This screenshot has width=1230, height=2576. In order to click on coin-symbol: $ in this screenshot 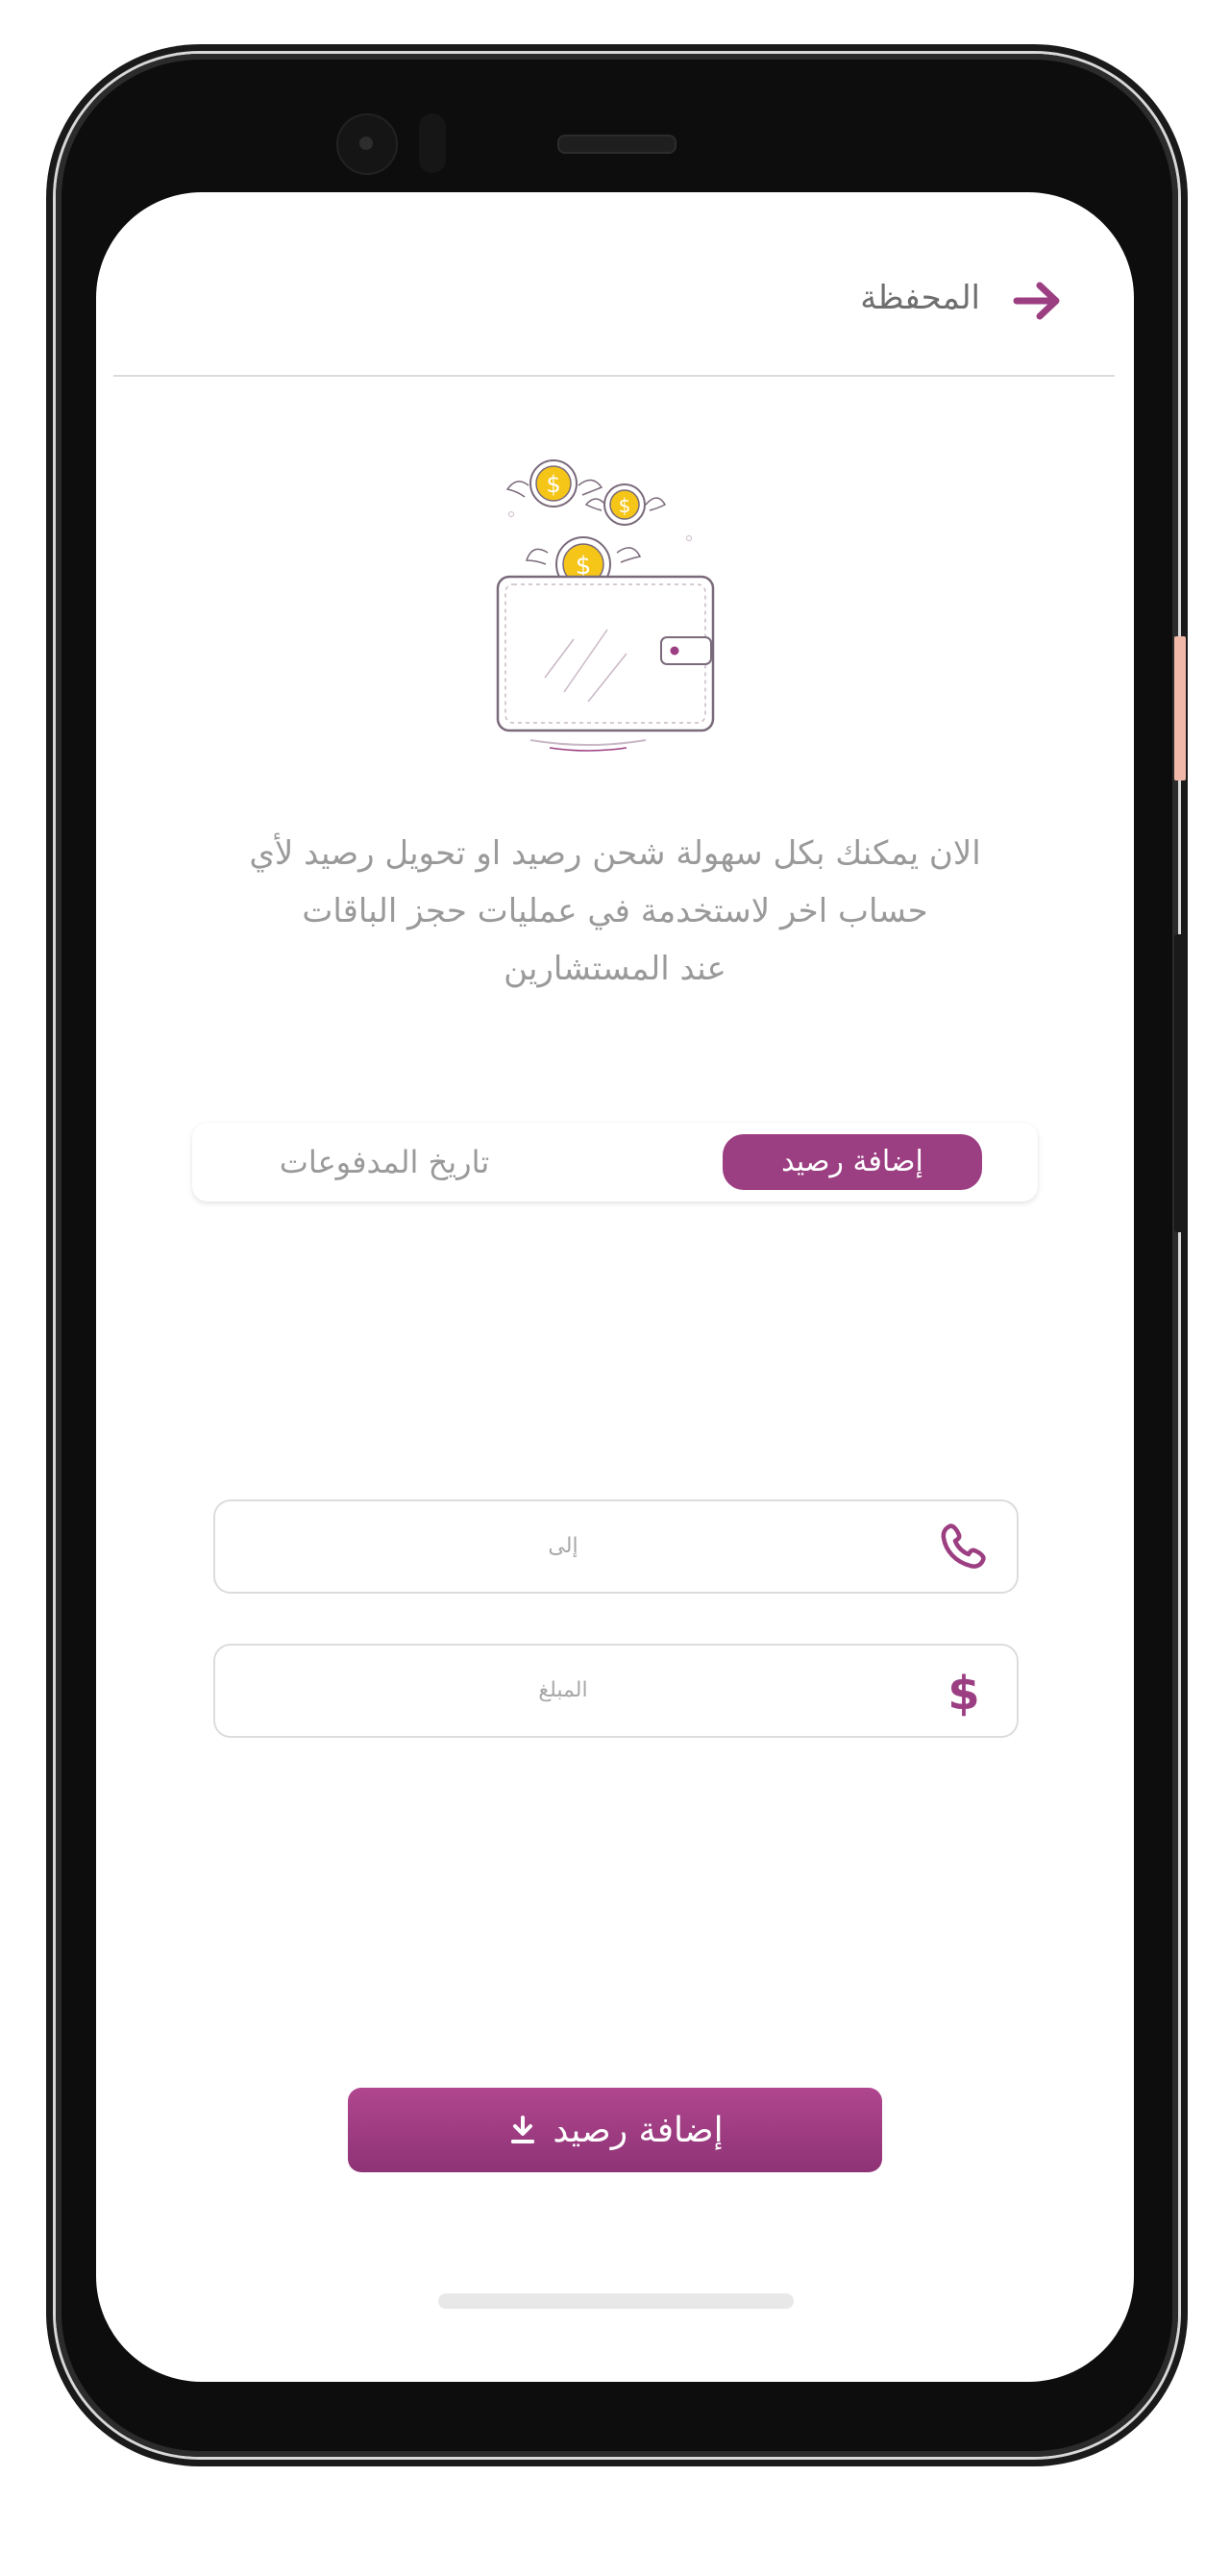, I will do `click(553, 484)`.